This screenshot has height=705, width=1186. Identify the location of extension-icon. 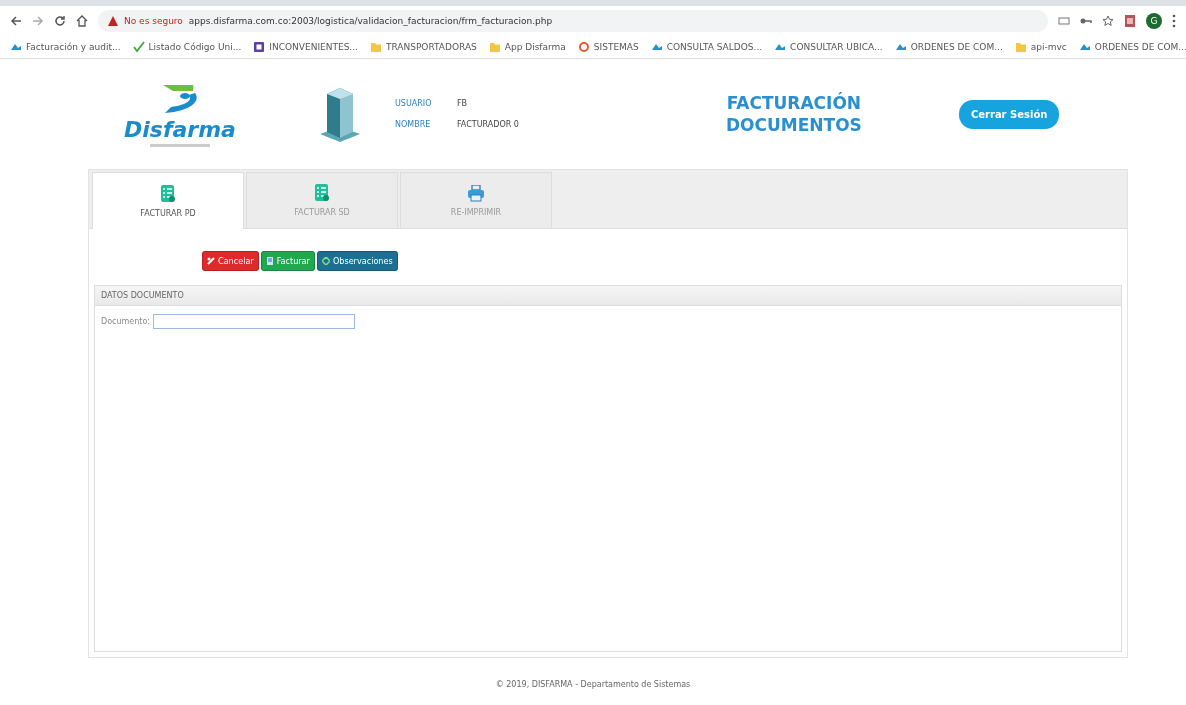
(1130, 21).